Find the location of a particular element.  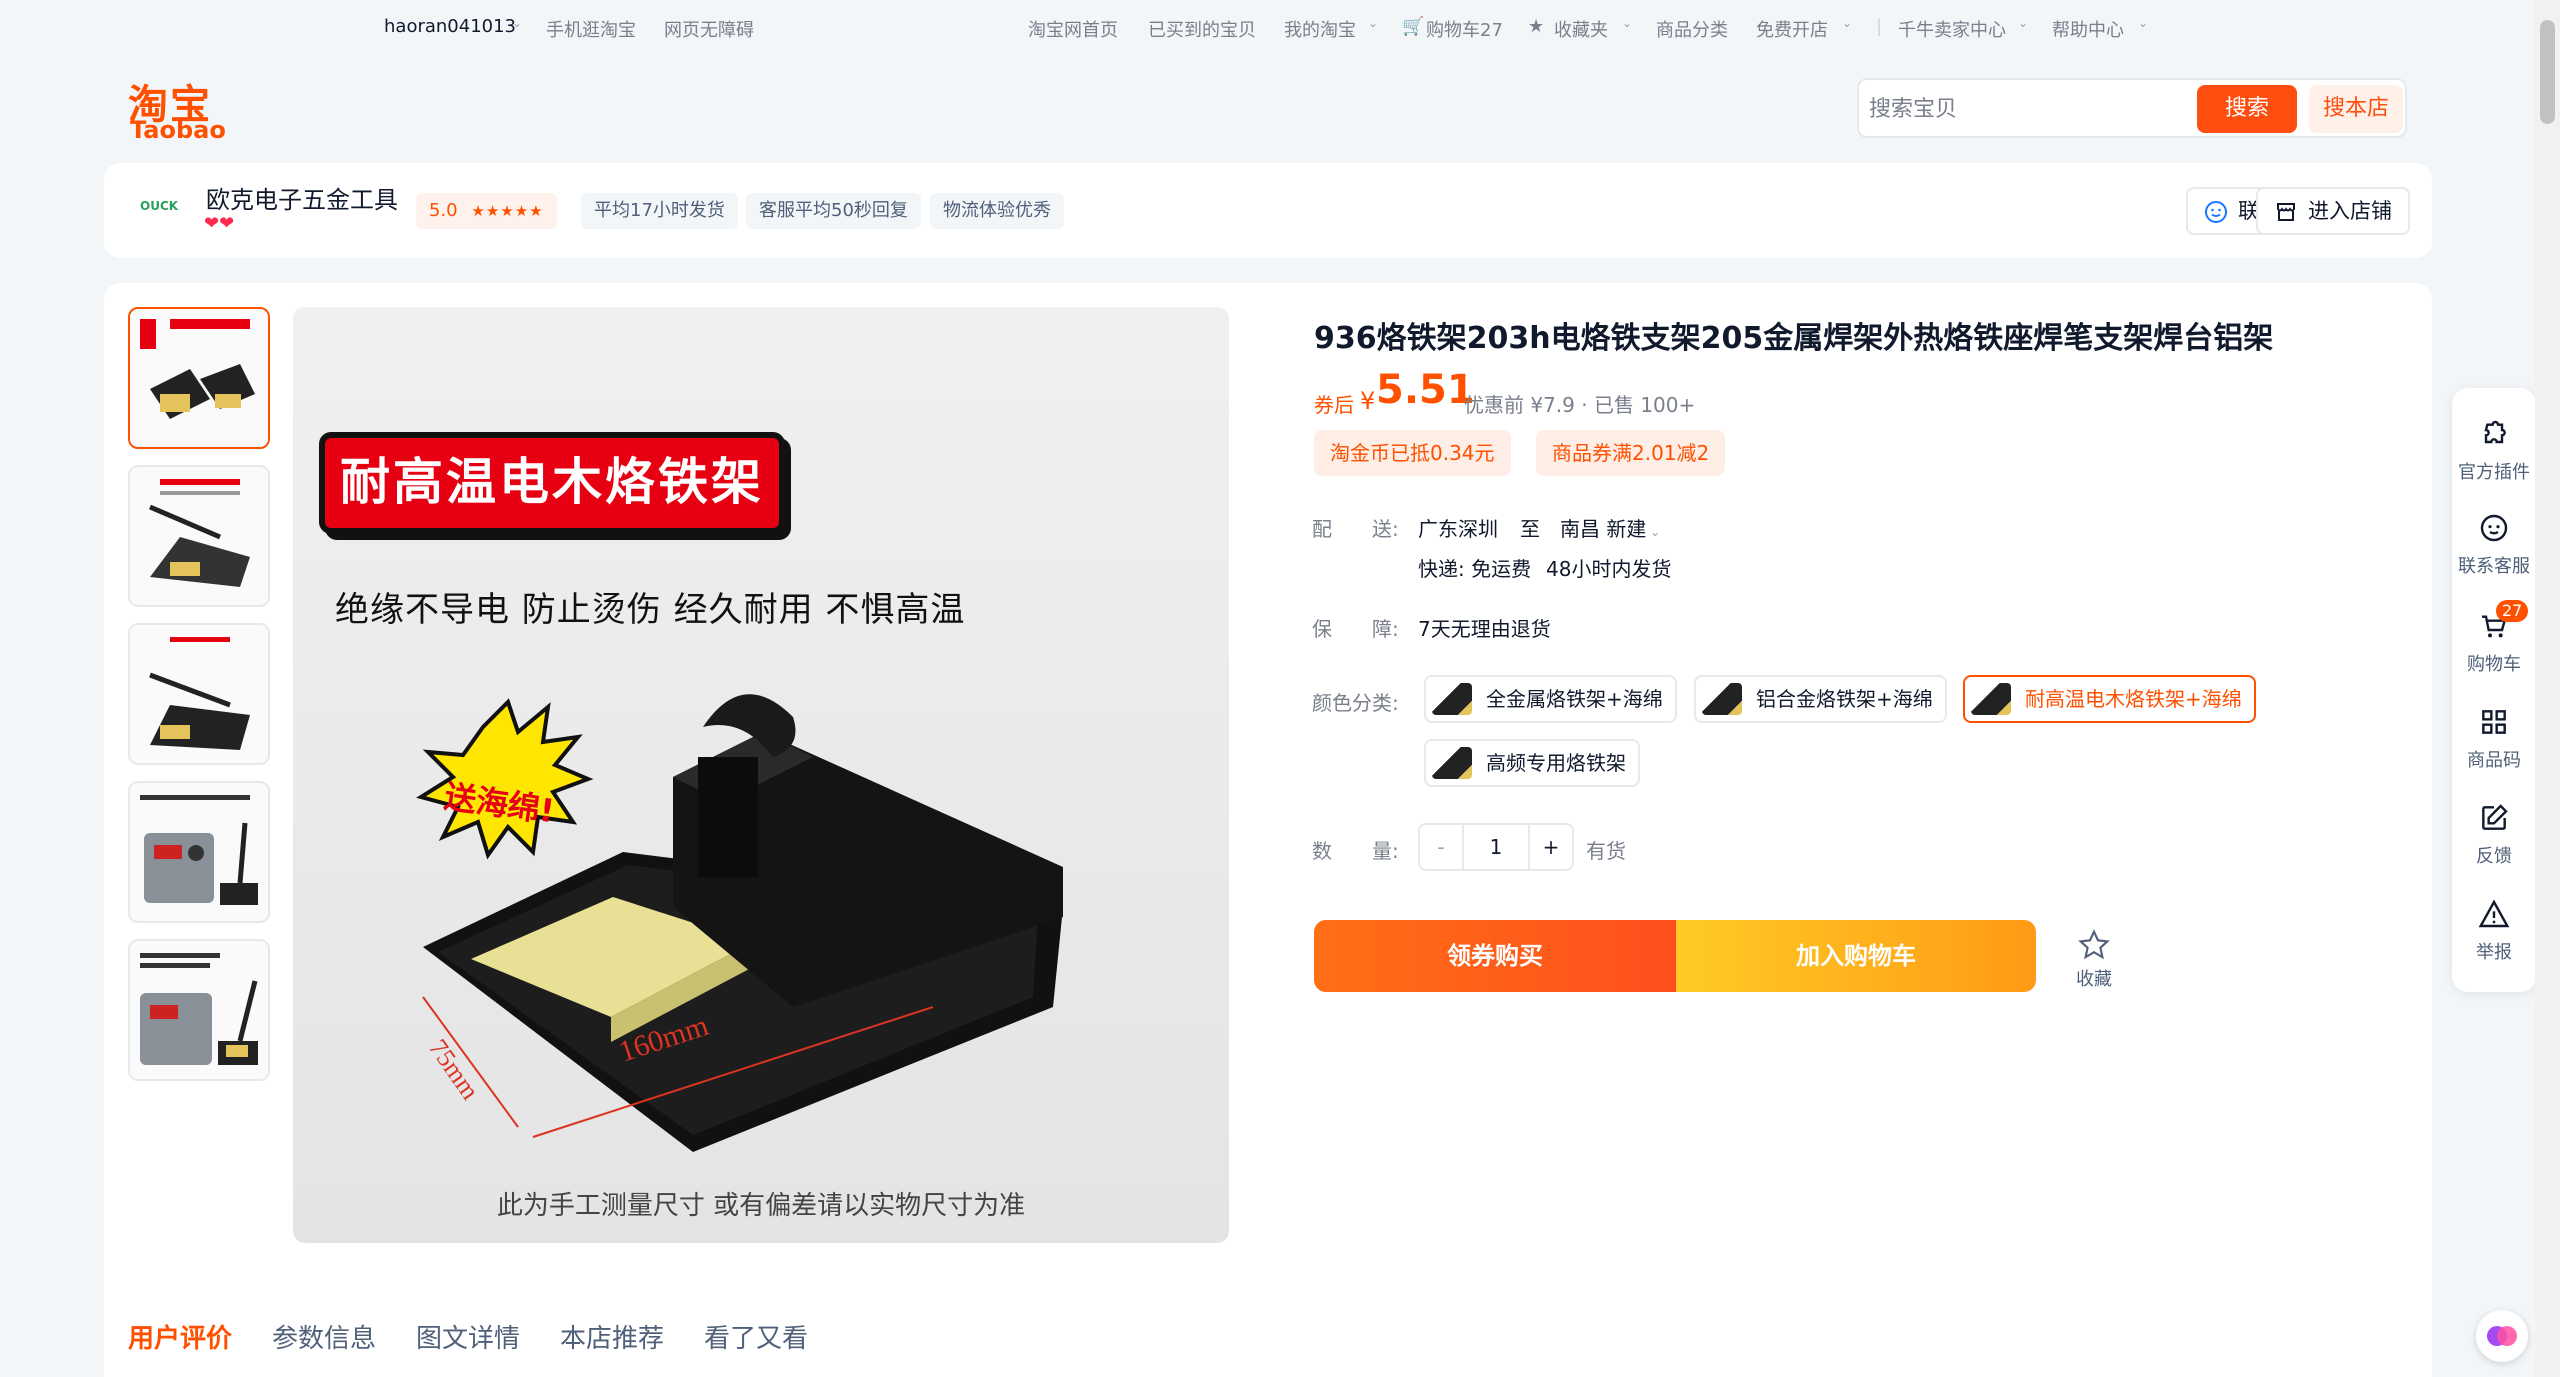

ai-assistant-button is located at coordinates (2502, 1336).